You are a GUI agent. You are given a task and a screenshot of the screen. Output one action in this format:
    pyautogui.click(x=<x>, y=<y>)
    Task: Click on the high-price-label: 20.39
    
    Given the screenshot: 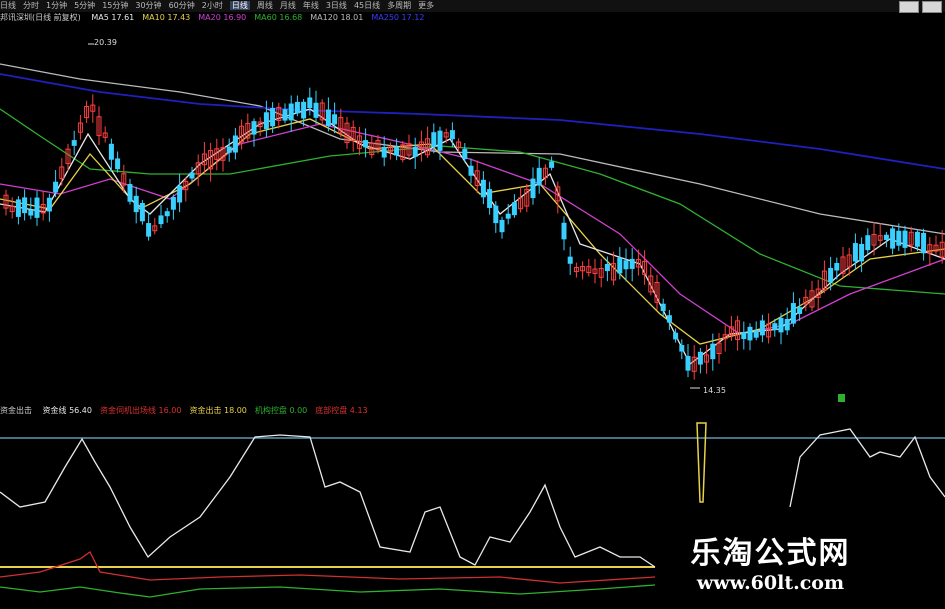 What is the action you would take?
    pyautogui.click(x=105, y=42)
    